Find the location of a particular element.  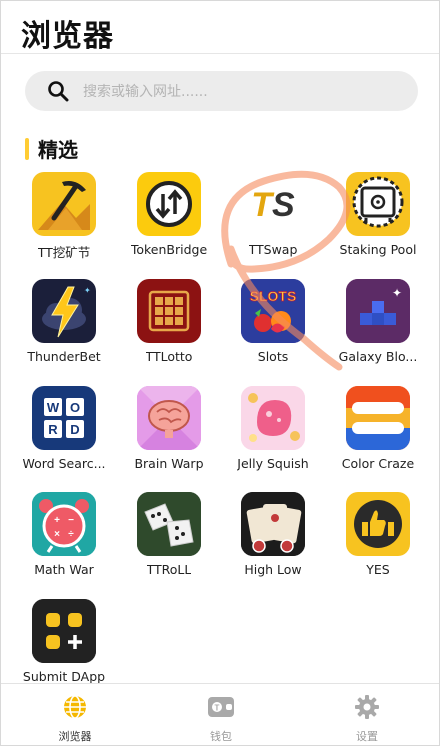

app-name: Brain Warp is located at coordinates (169, 463).